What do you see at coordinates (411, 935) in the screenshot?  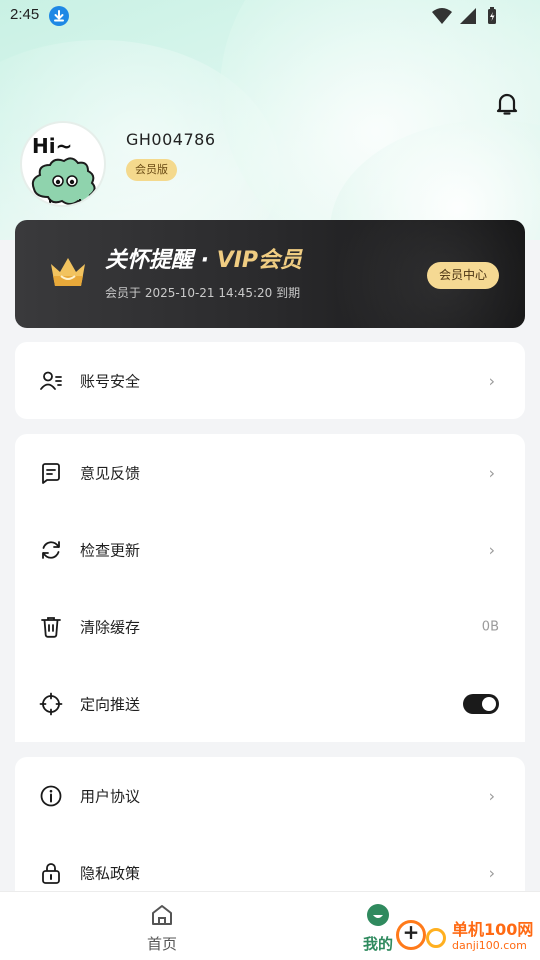 I see `watermark-plus-icon` at bounding box center [411, 935].